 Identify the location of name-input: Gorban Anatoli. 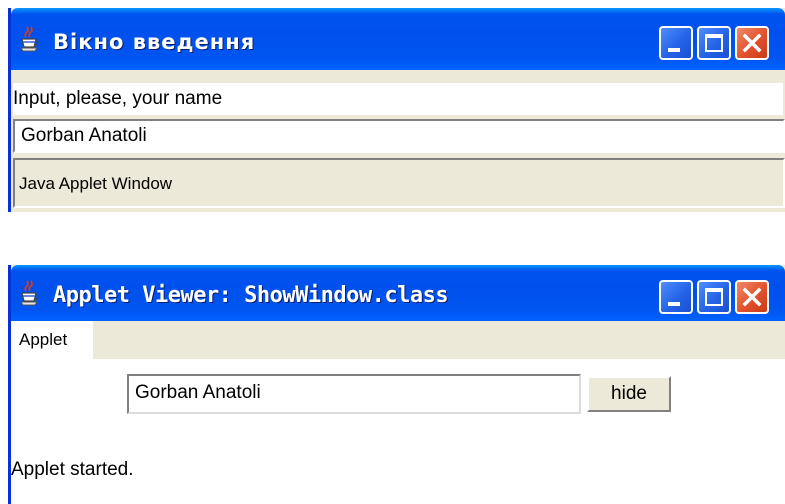
(399, 136).